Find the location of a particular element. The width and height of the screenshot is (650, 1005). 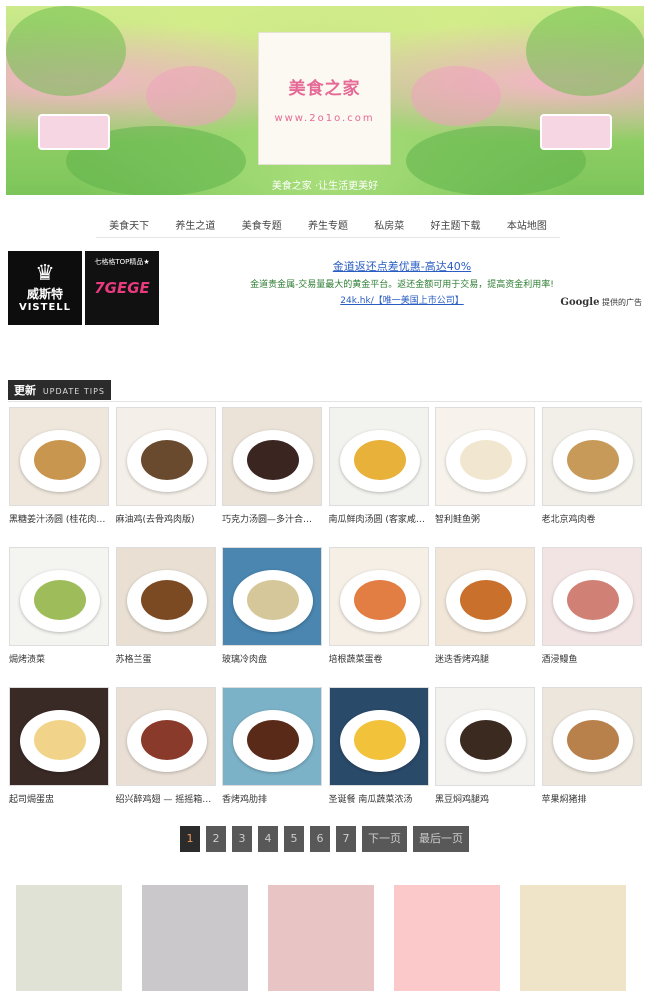

recipe-title: 酒浸鳗鱼 is located at coordinates (592, 658).